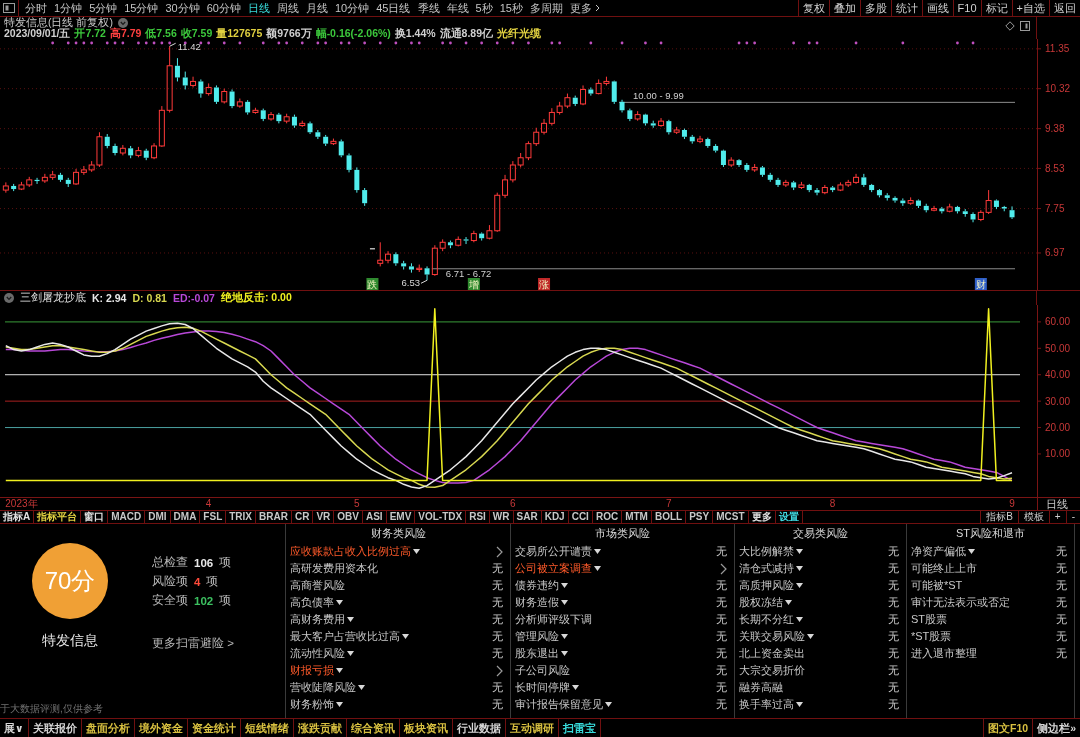  What do you see at coordinates (542, 687) in the screenshot?
I see `risk-item: 长时间停牌` at bounding box center [542, 687].